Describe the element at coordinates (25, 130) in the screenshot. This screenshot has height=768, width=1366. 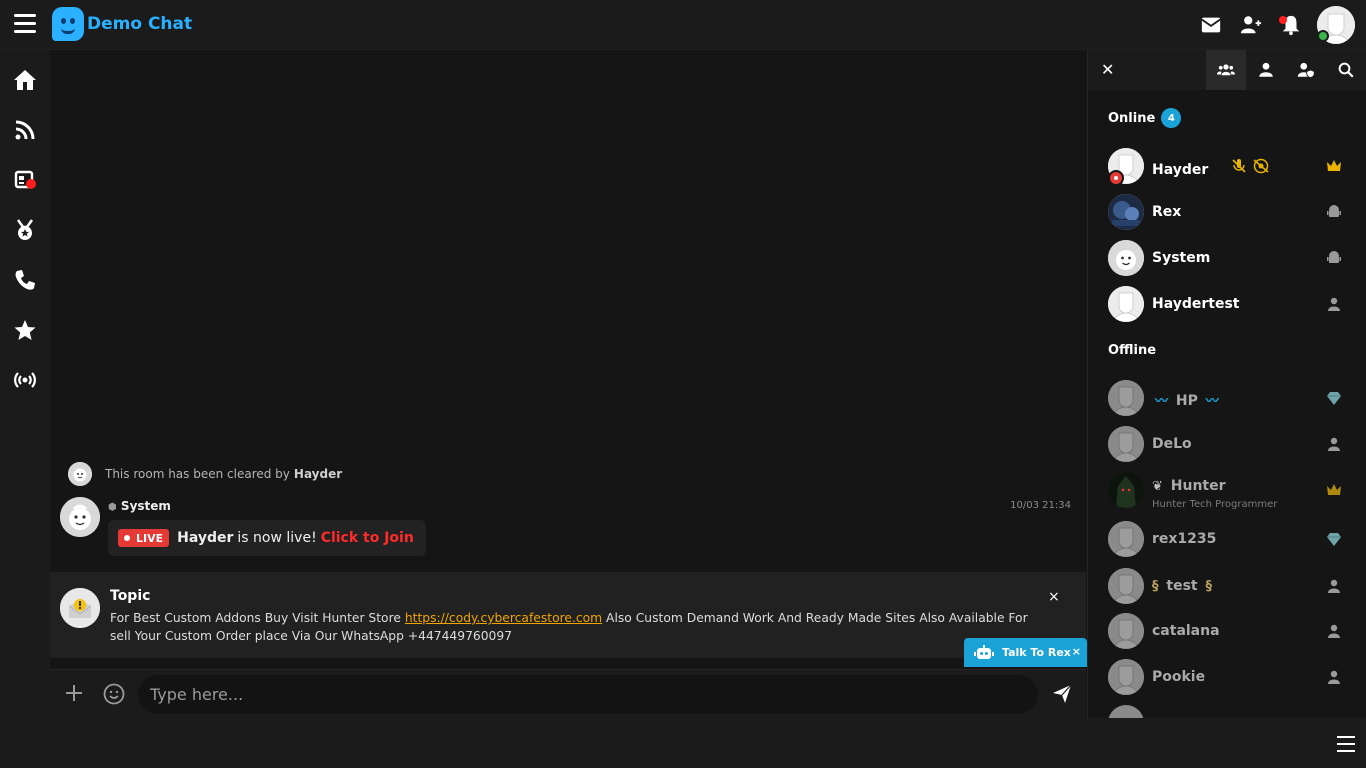
I see `rss-icon` at that location.